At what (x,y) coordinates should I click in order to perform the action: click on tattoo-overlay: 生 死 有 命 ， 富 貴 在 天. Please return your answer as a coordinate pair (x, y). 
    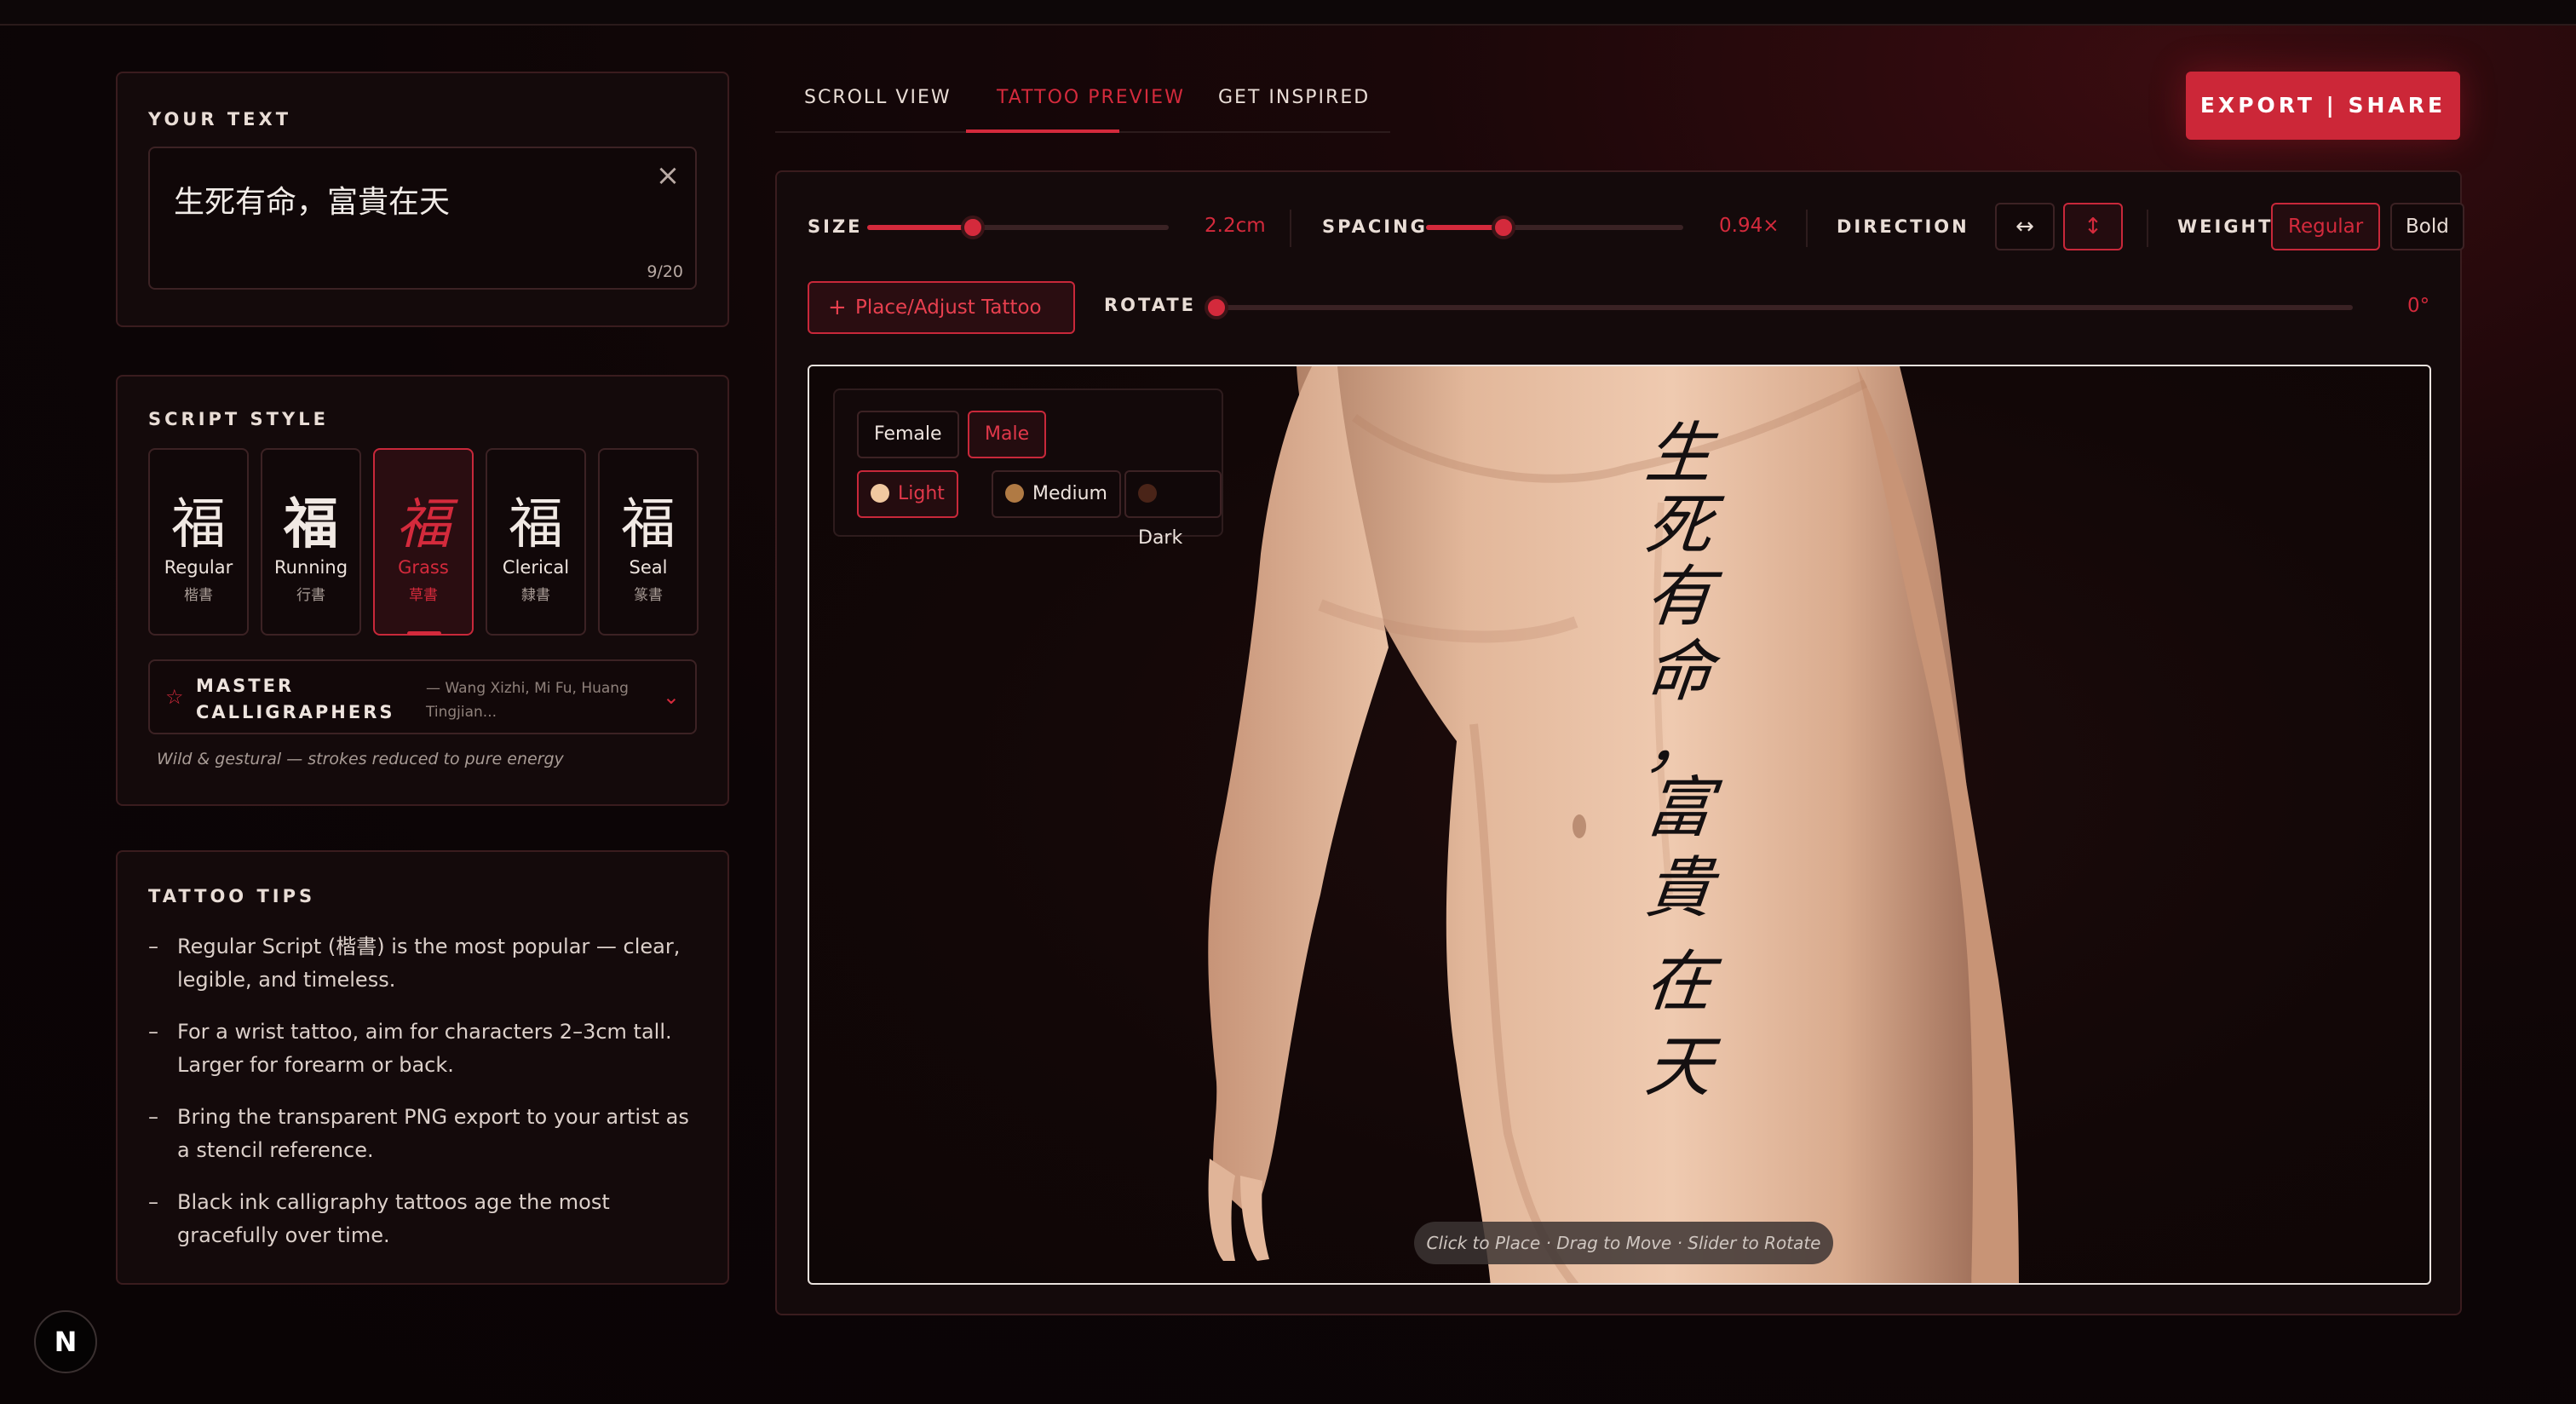
    Looking at the image, I should click on (1680, 783).